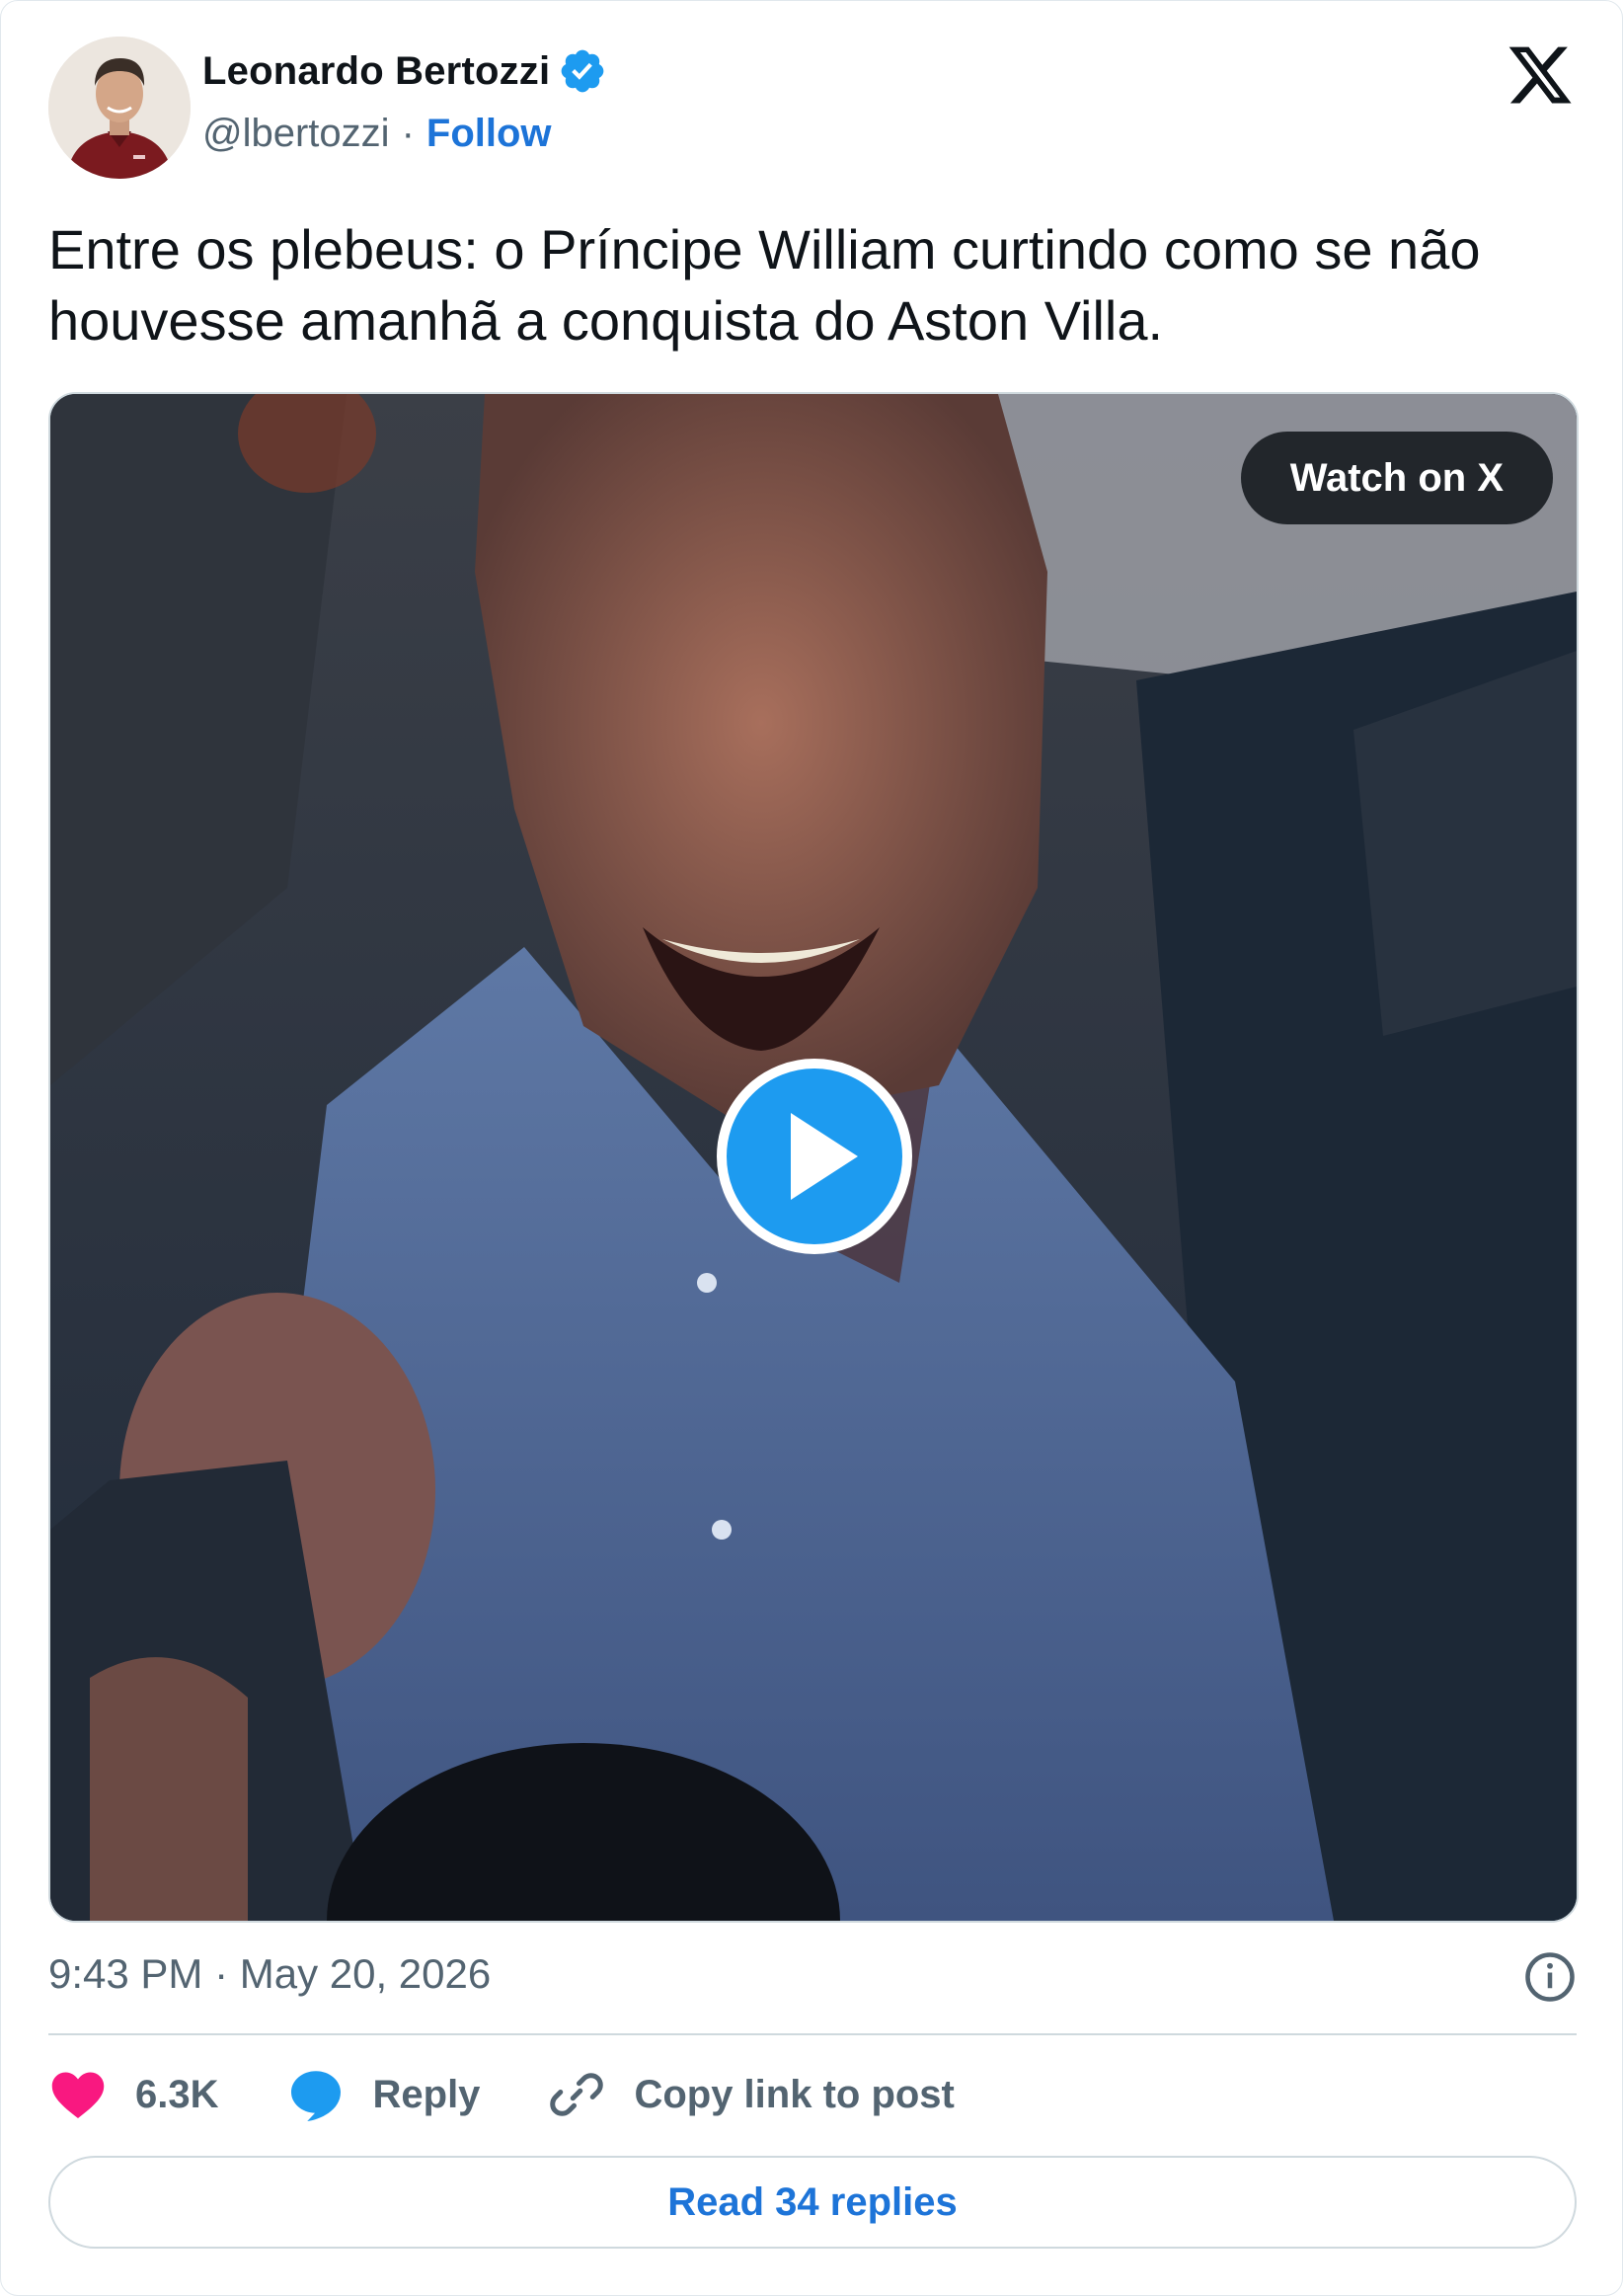 This screenshot has height=2296, width=1623. What do you see at coordinates (1540, 75) in the screenshot?
I see `x-logo-icon` at bounding box center [1540, 75].